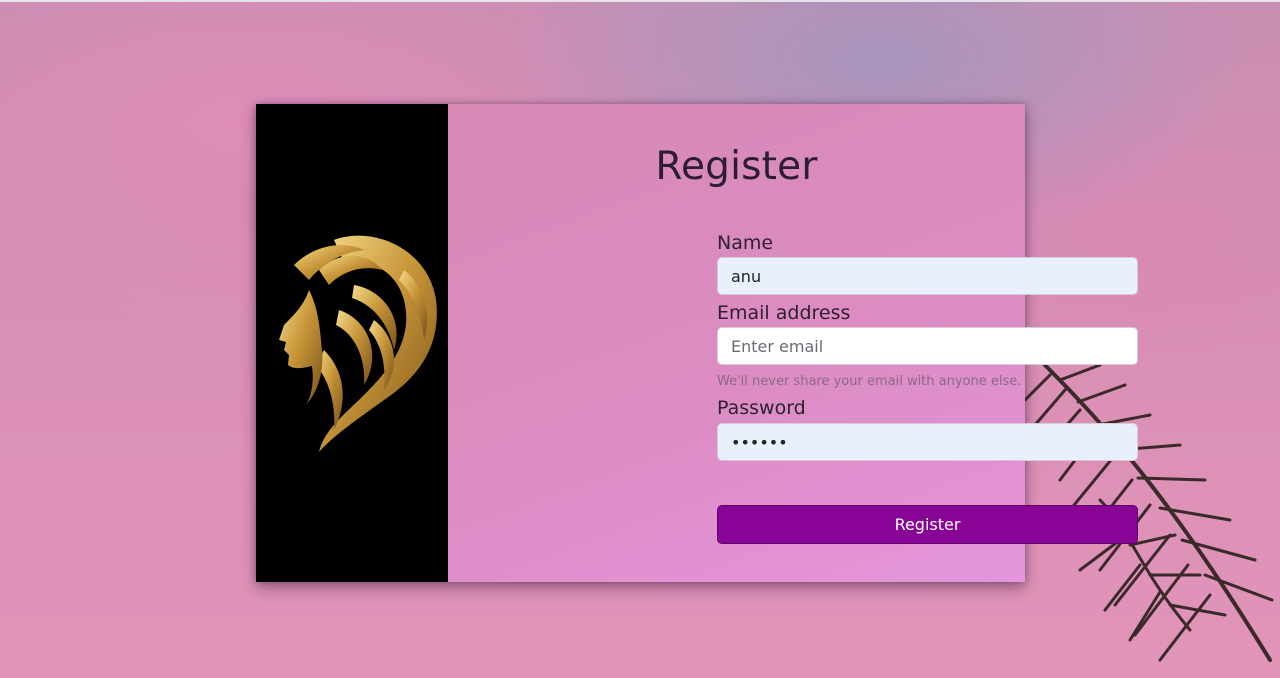  What do you see at coordinates (1148, 505) in the screenshot?
I see `palm-leaf-decoration` at bounding box center [1148, 505].